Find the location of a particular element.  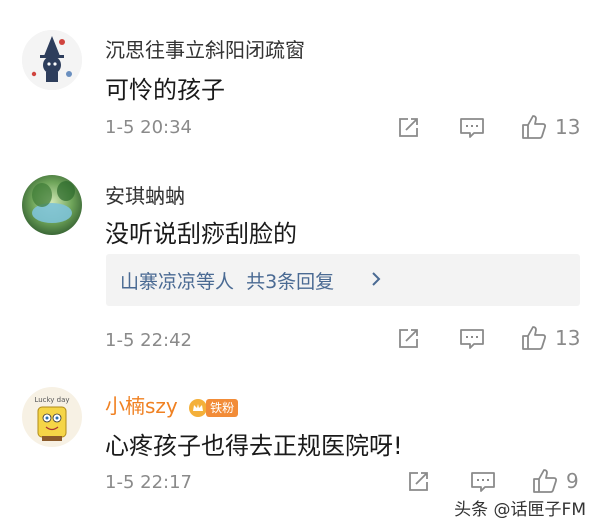

avatar-text: Lucky day is located at coordinates (51, 400).